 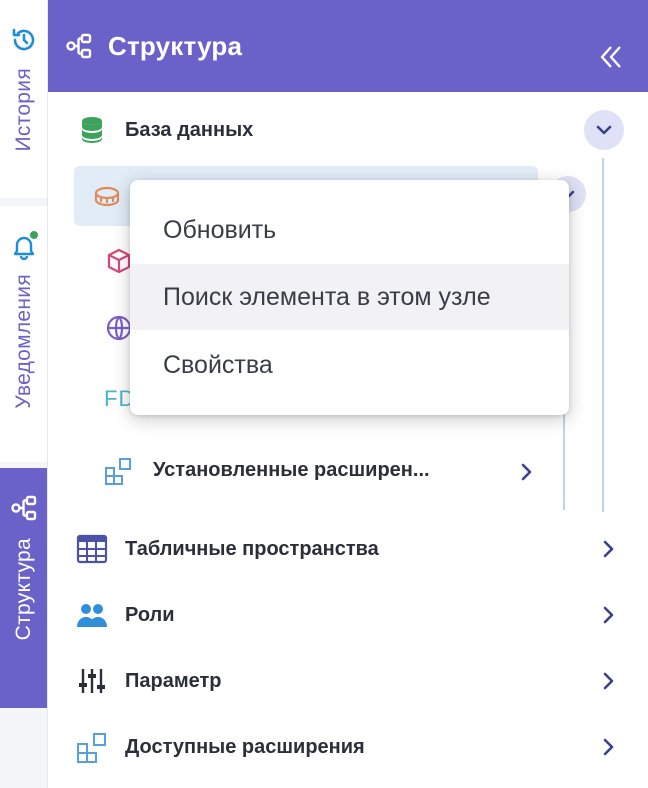 What do you see at coordinates (611, 57) in the screenshot?
I see `double-chevron-left-icon` at bounding box center [611, 57].